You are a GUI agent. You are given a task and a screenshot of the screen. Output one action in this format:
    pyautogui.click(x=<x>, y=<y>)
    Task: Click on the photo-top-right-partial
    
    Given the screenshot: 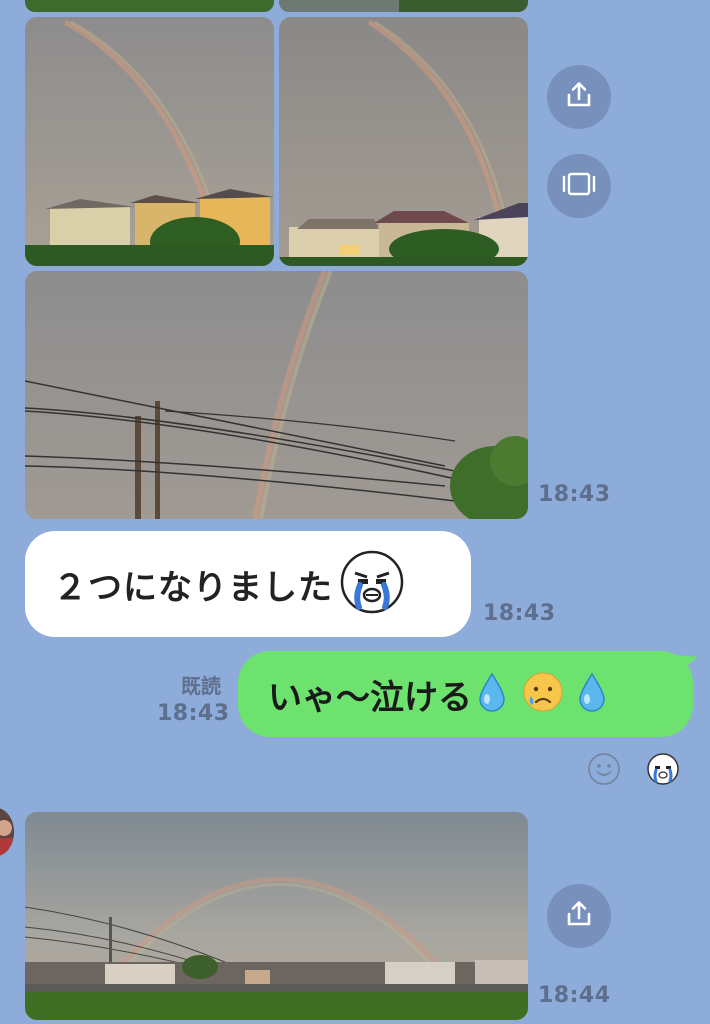 What is the action you would take?
    pyautogui.click(x=403, y=6)
    